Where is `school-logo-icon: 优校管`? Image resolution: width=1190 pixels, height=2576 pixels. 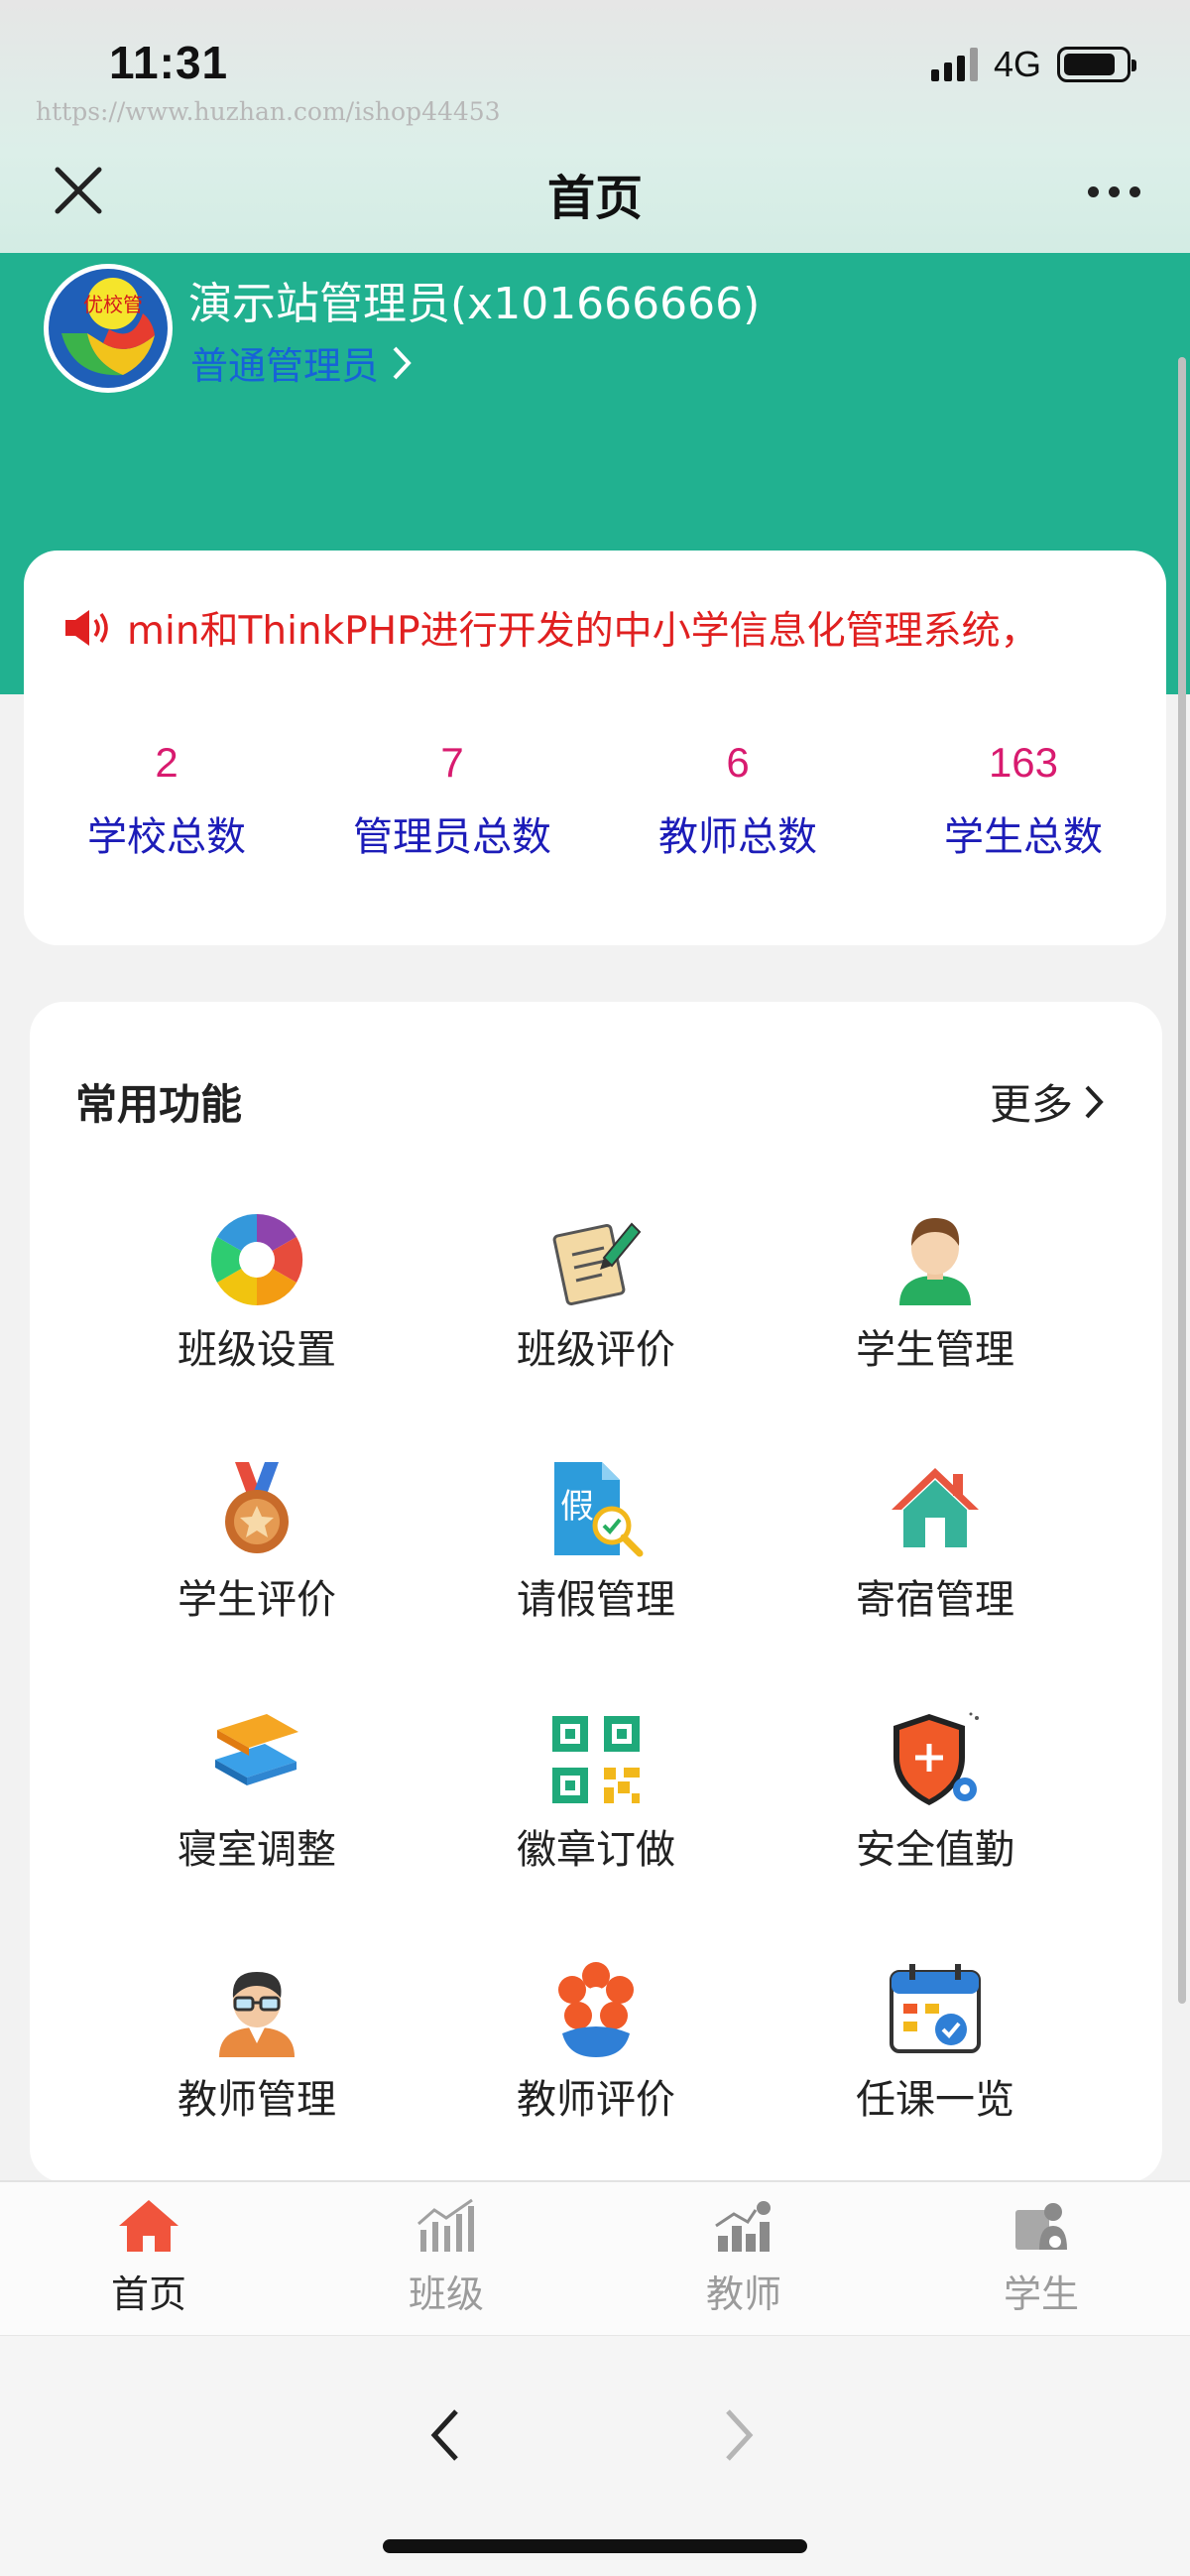 school-logo-icon: 优校管 is located at coordinates (108, 328).